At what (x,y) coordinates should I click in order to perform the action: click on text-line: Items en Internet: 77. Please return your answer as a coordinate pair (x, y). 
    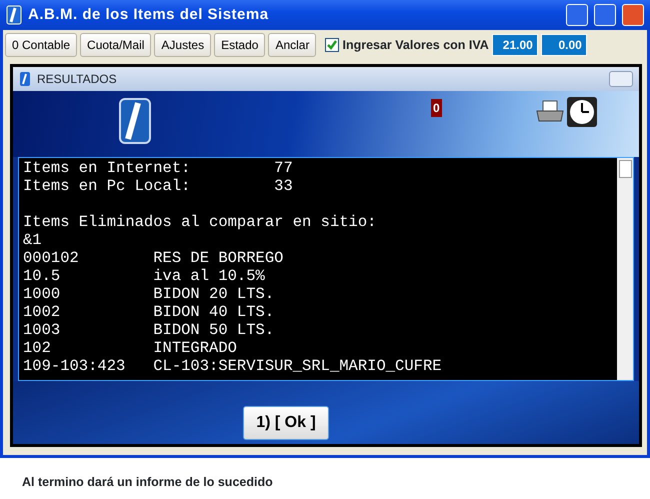
    Looking at the image, I should click on (158, 168).